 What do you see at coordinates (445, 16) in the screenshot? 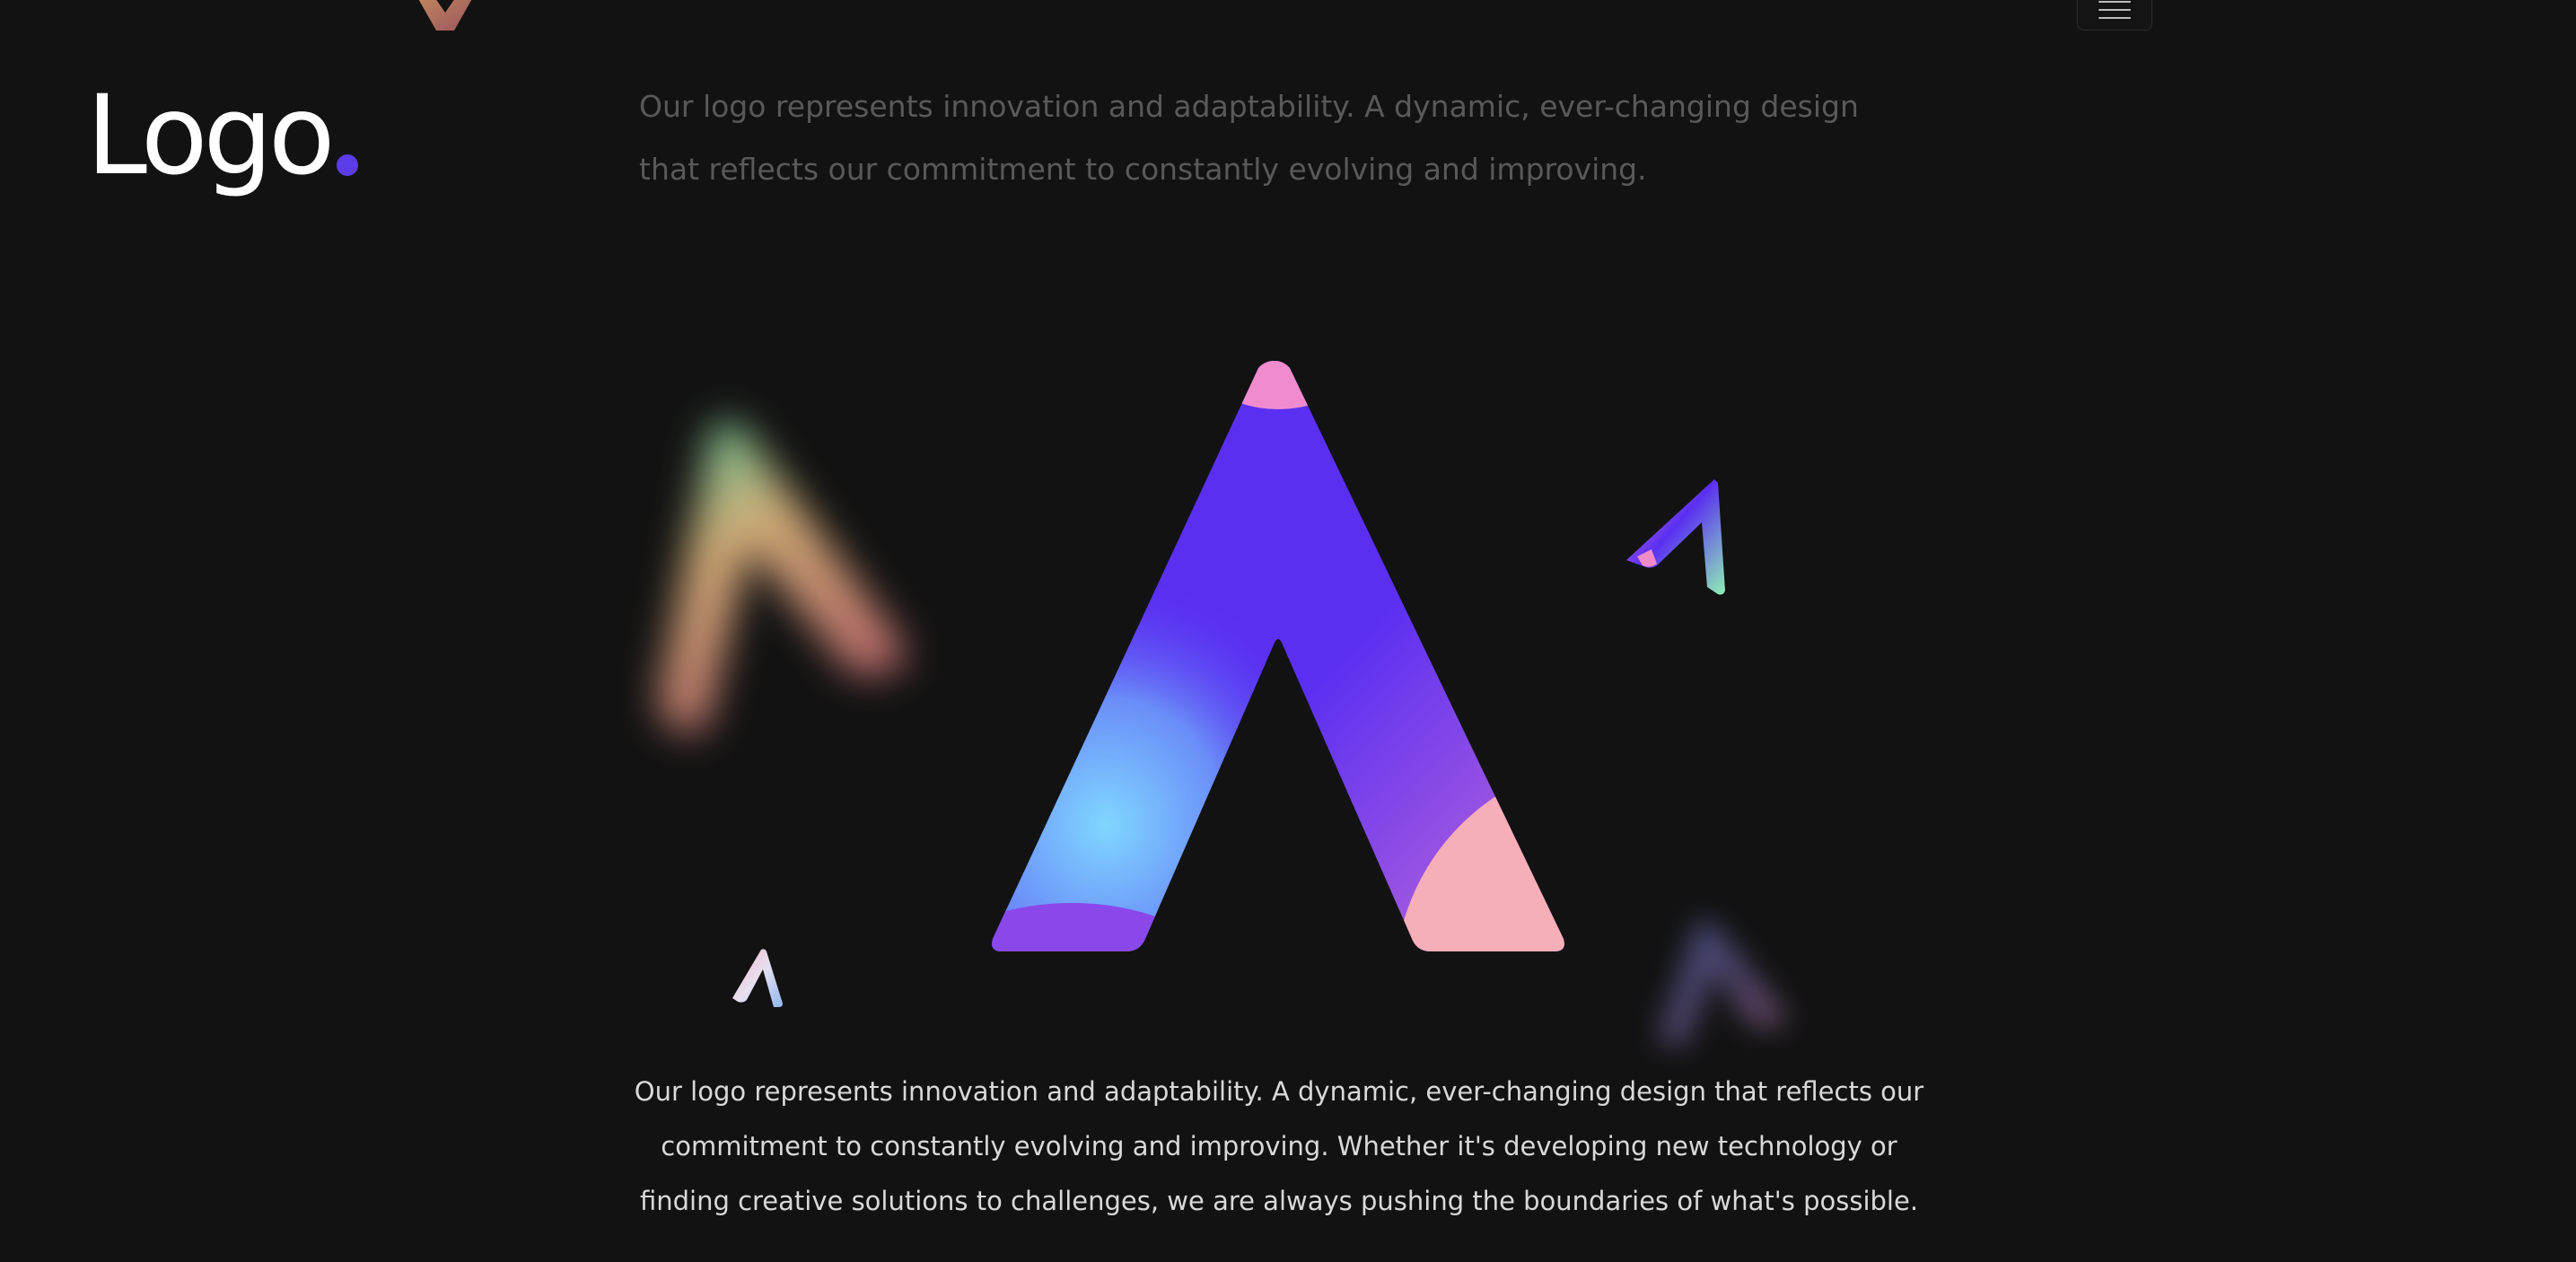
I see `logo-mark-top-icon` at bounding box center [445, 16].